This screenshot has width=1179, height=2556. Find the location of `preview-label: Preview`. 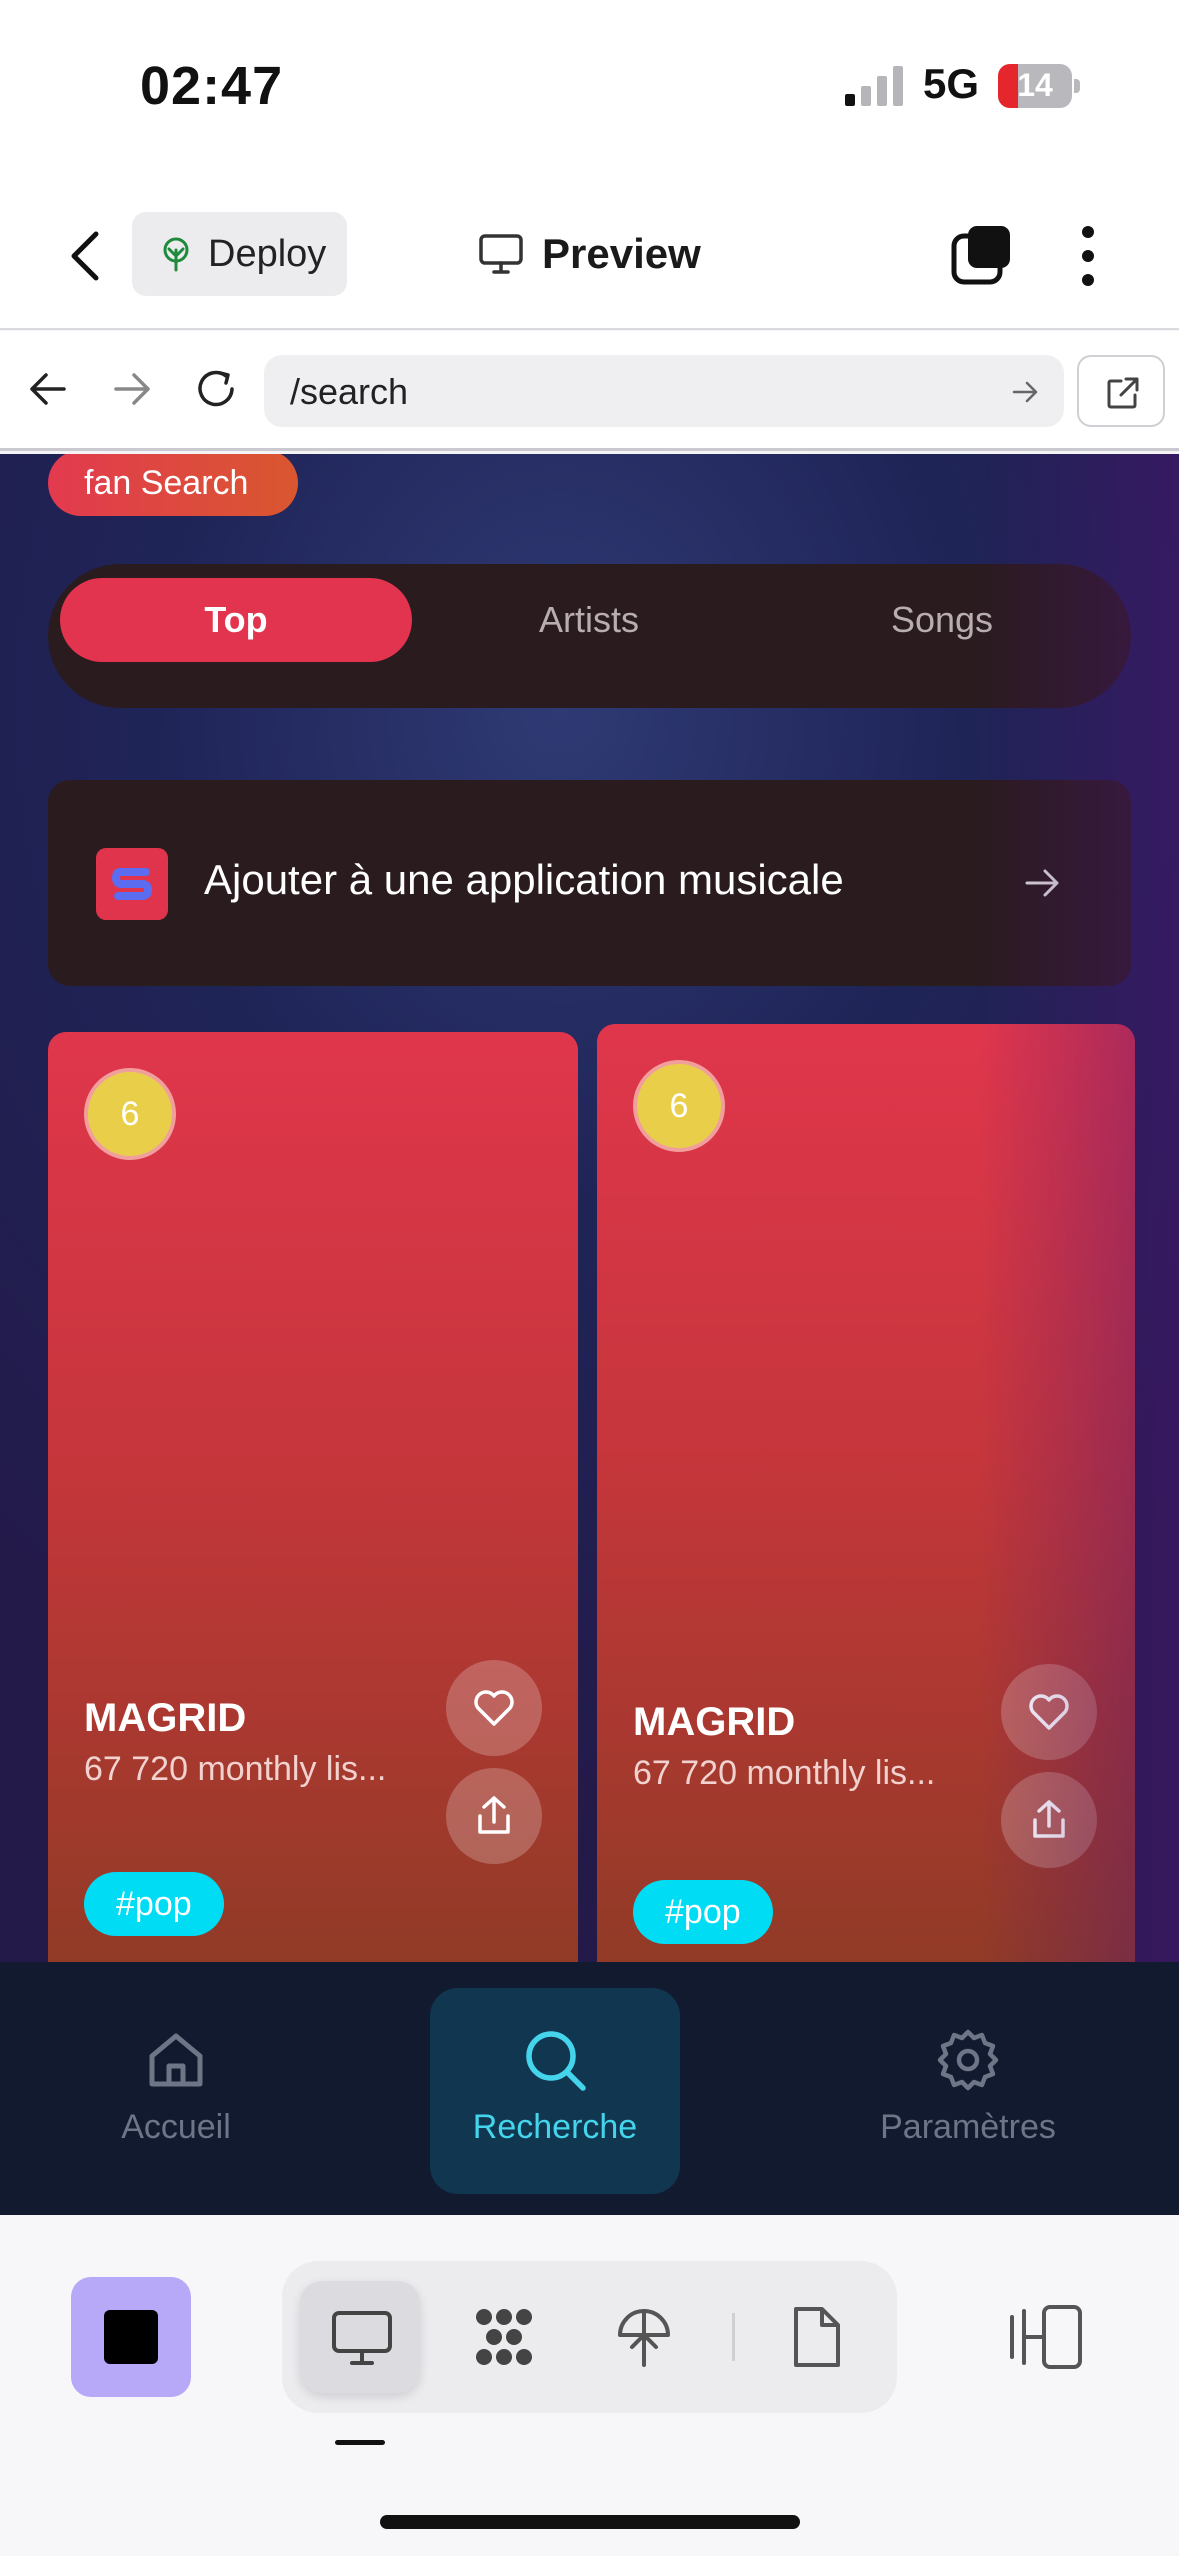

preview-label: Preview is located at coordinates (621, 253).